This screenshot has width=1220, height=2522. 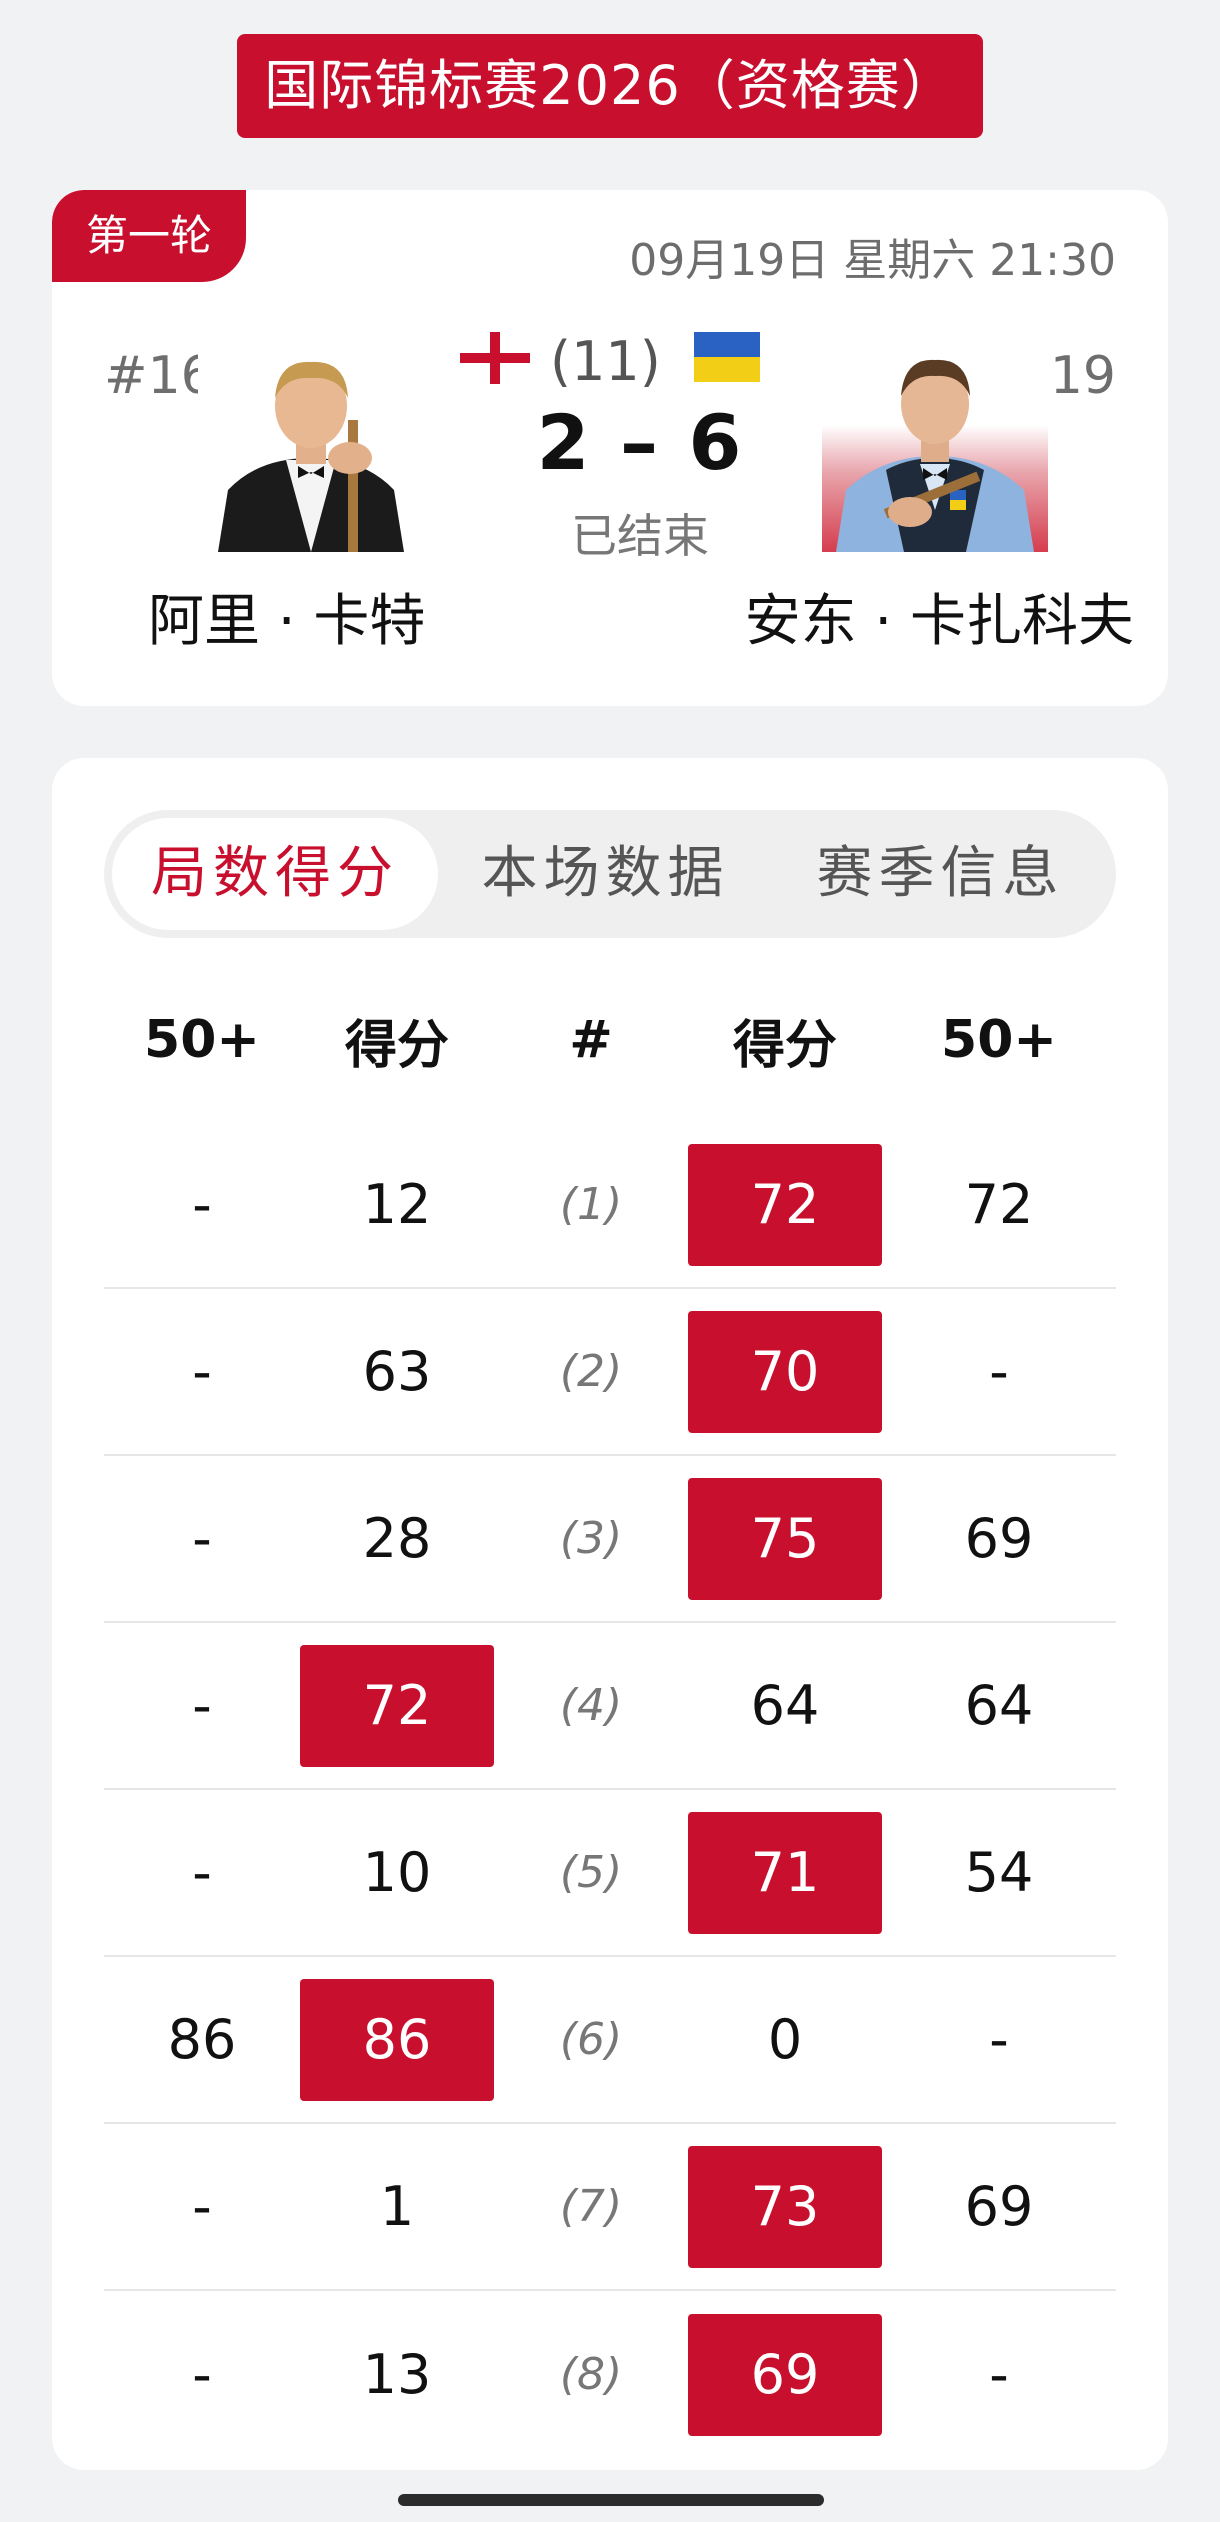 I want to click on table-row: - 72 (4) 64 64, so click(x=610, y=1706).